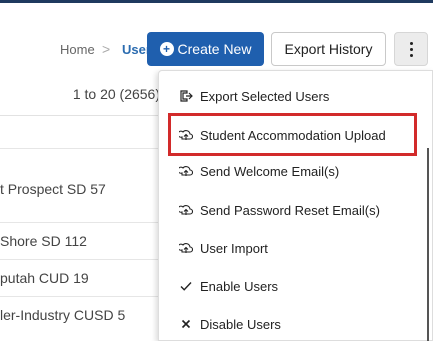 The image size is (433, 341). I want to click on menu-item-send-welcome-email: Send Welcome Email(s), so click(259, 171).